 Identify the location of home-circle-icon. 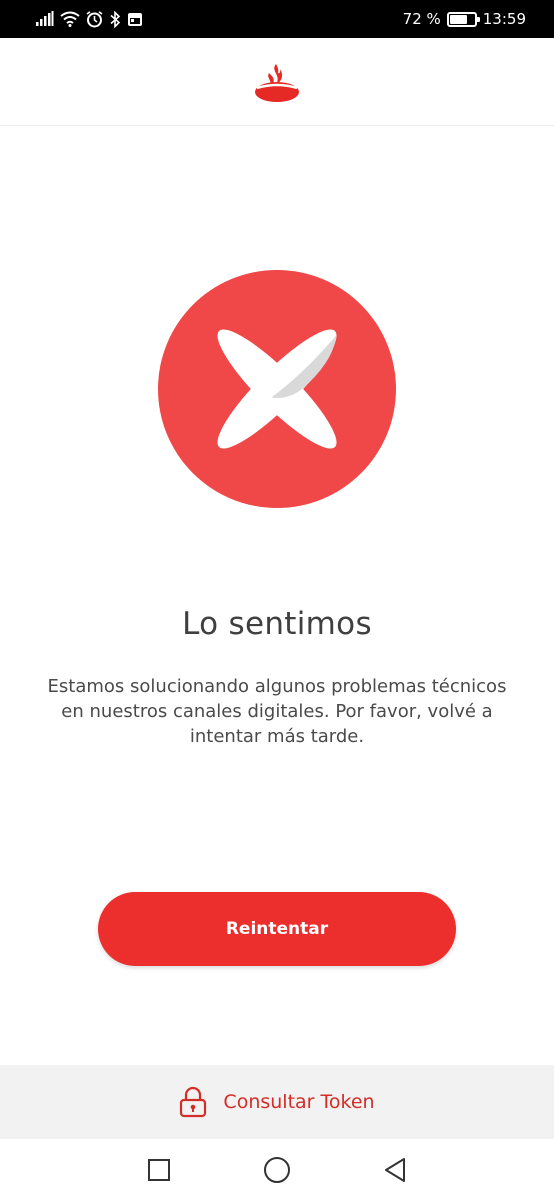
(277, 1170).